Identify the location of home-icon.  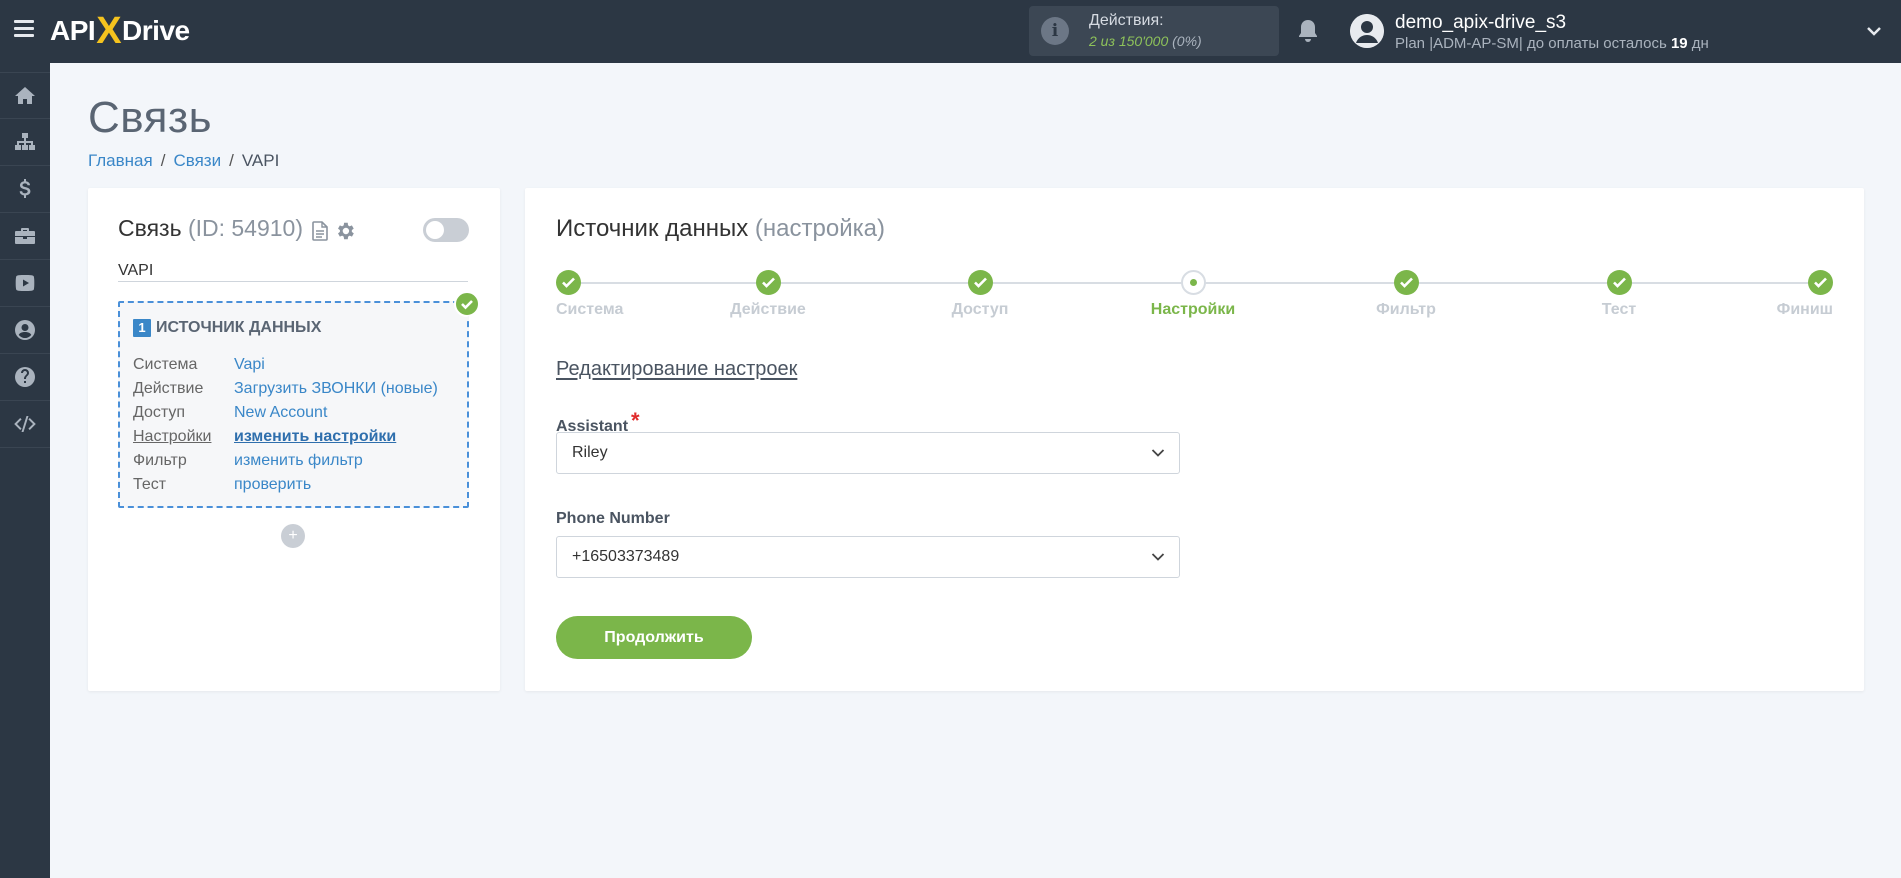
(25, 95).